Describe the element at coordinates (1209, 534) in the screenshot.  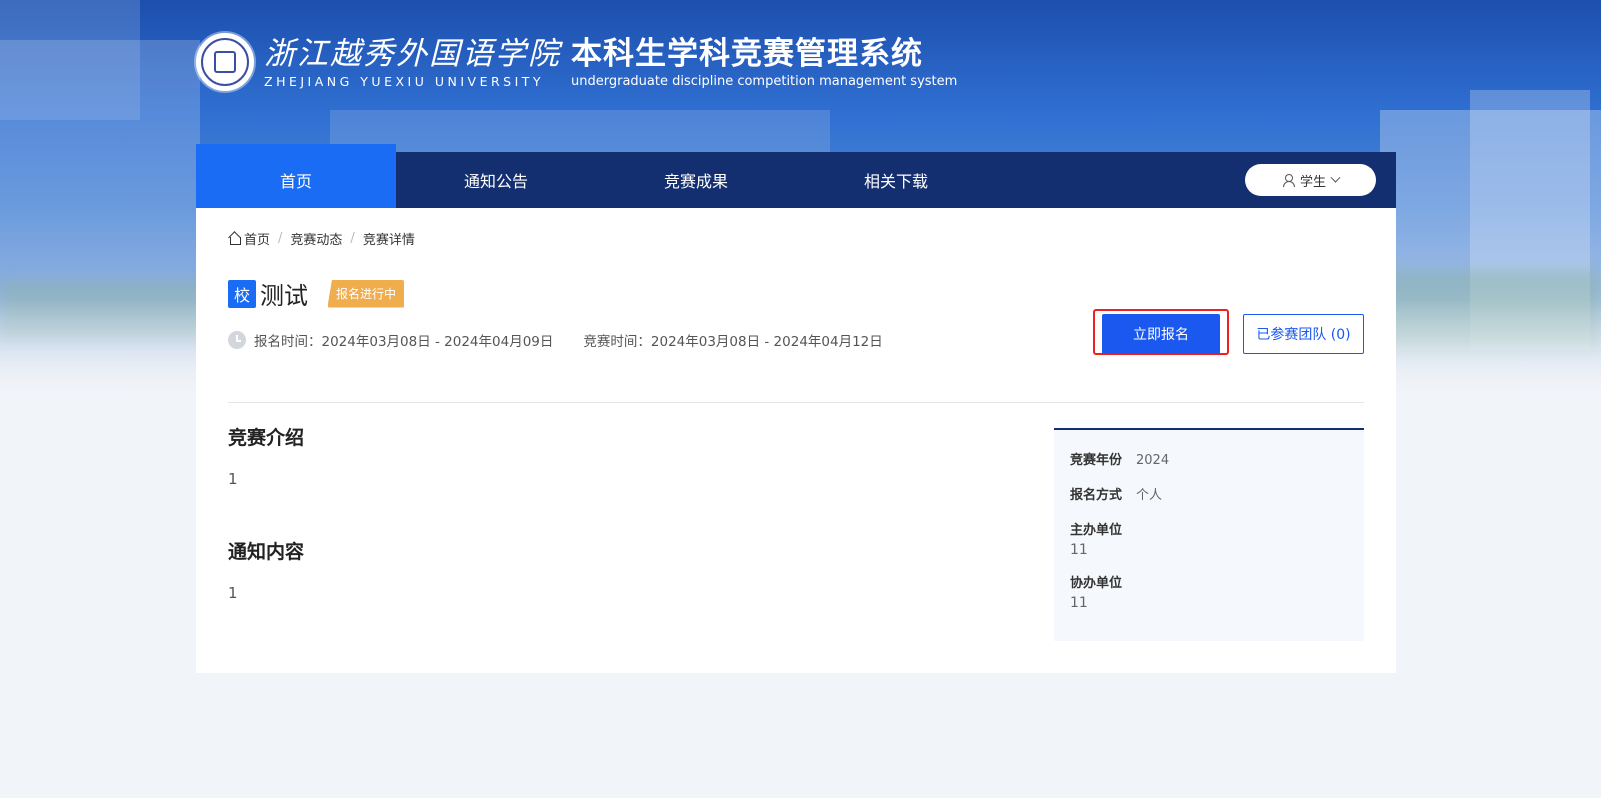
I see `competition-info-panel: 竞赛年份 2024 报名方式 个人 主办单位 11 协办单位 11` at that location.